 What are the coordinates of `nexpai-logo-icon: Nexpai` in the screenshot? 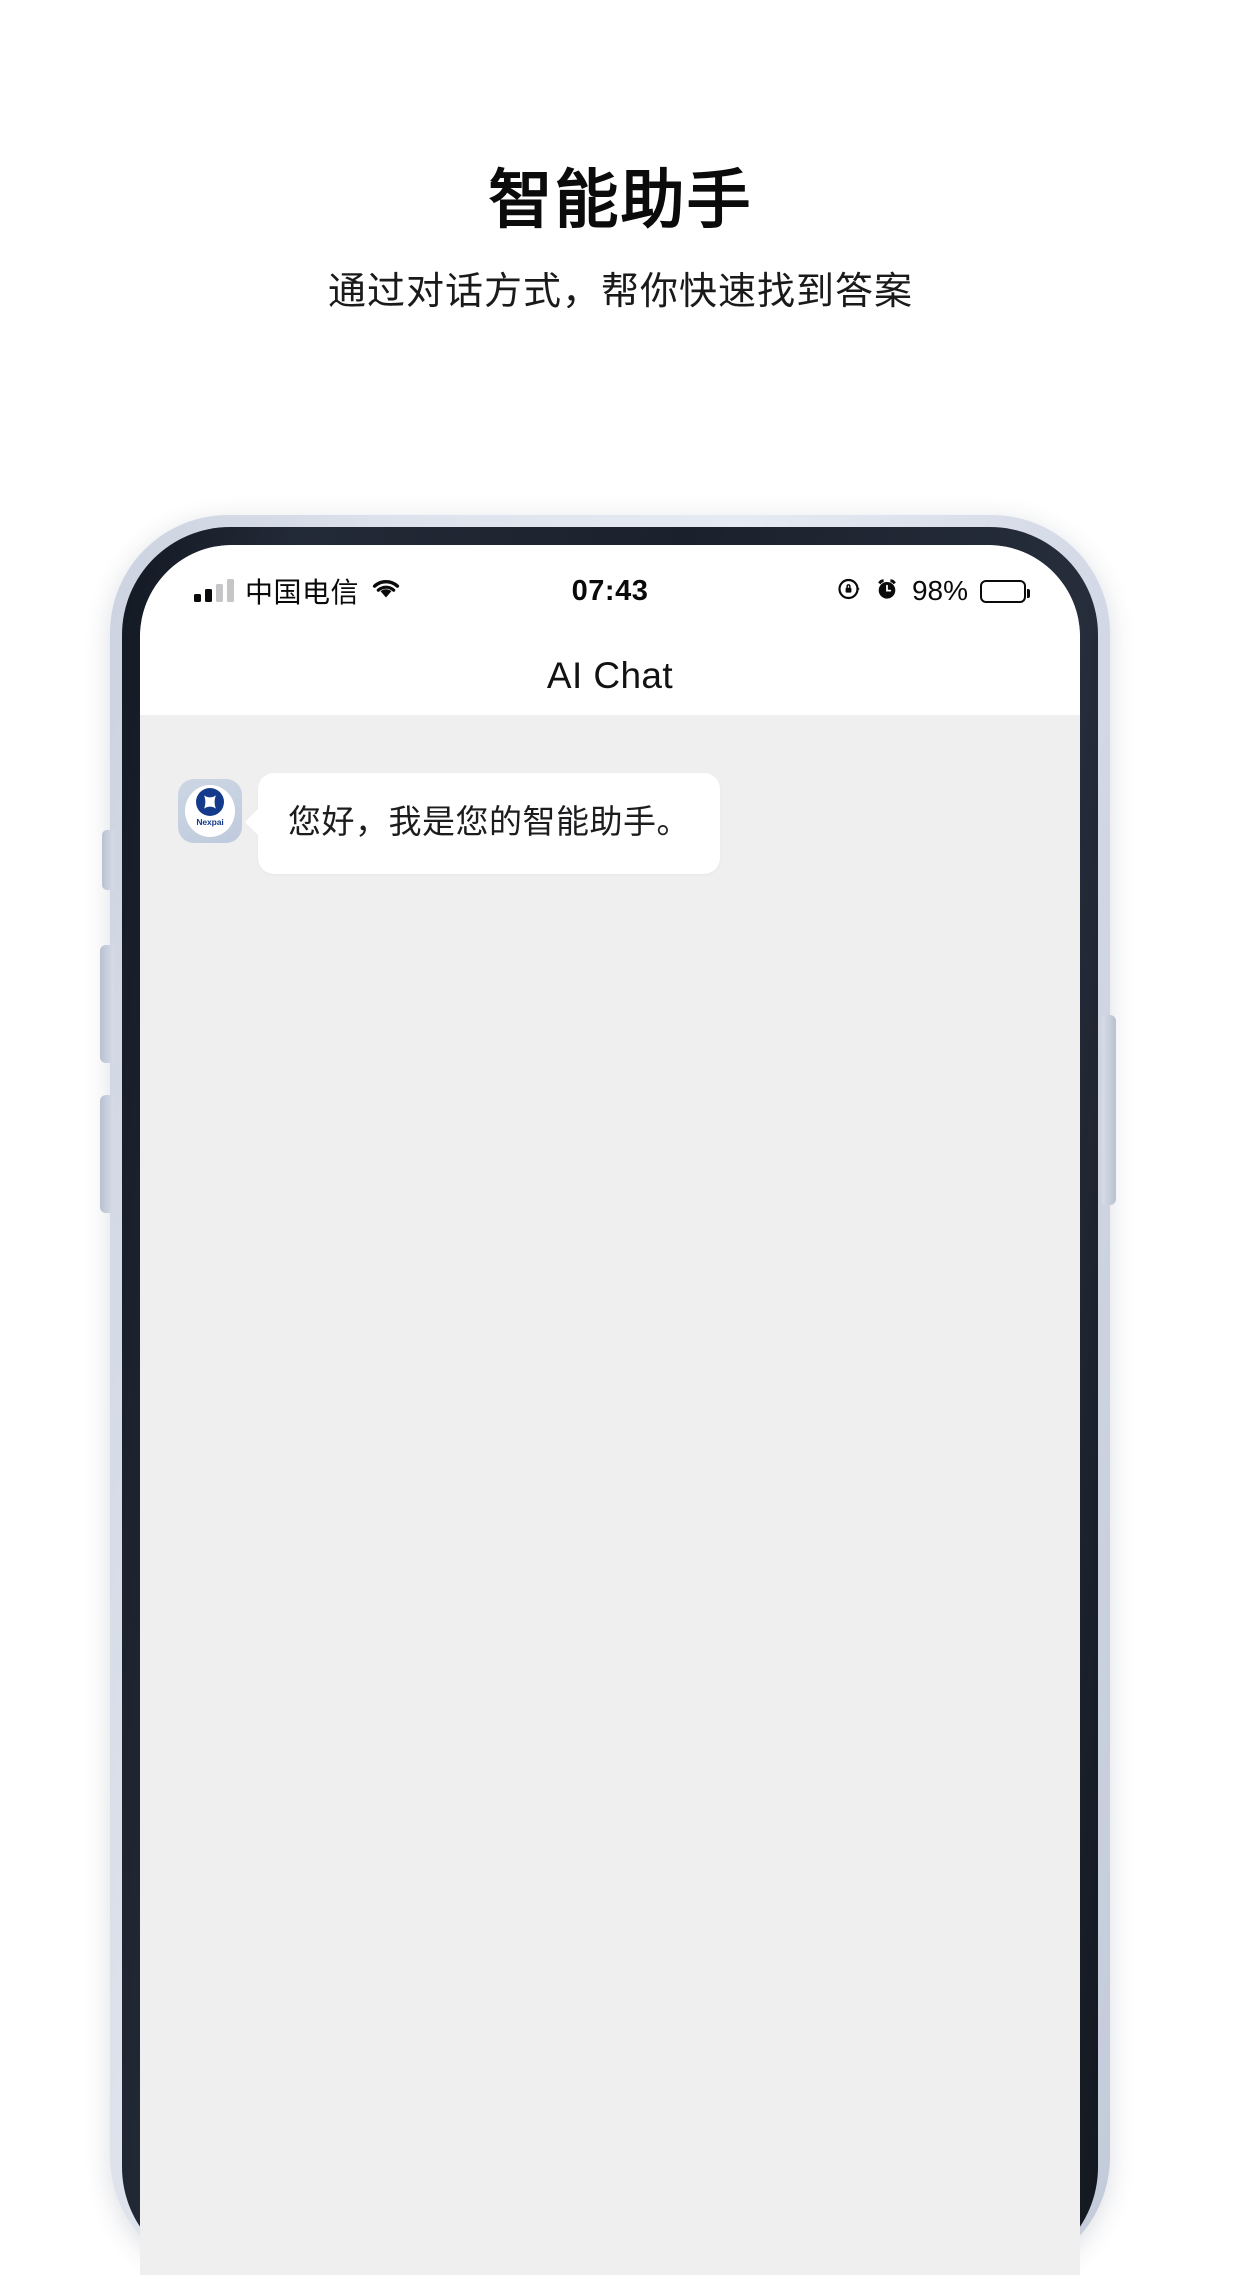 It's located at (210, 811).